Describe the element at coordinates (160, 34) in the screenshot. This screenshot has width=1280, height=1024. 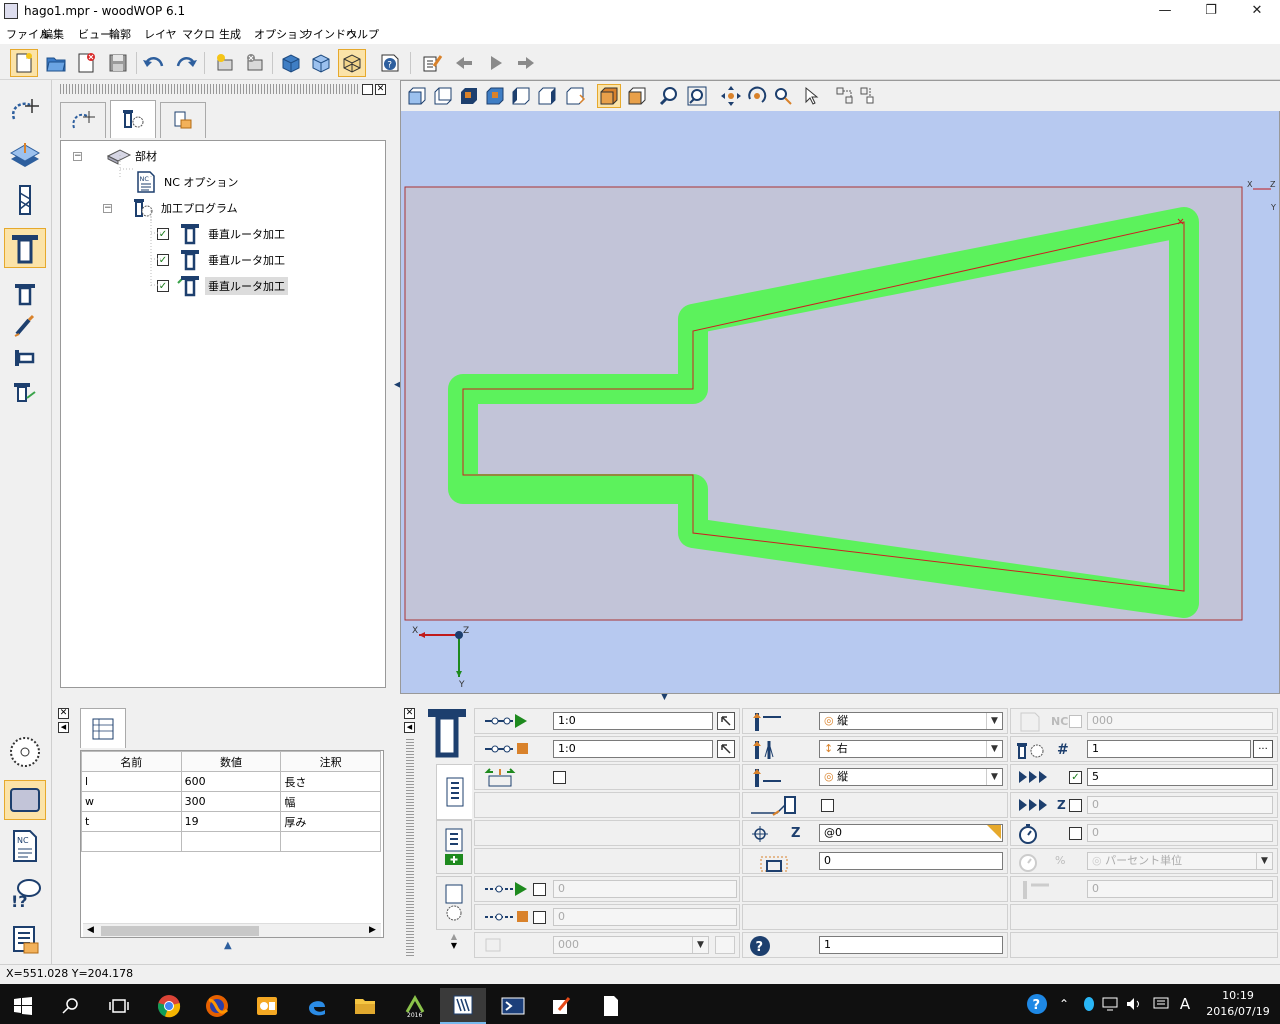
I see `menu-layer: レイヤ` at that location.